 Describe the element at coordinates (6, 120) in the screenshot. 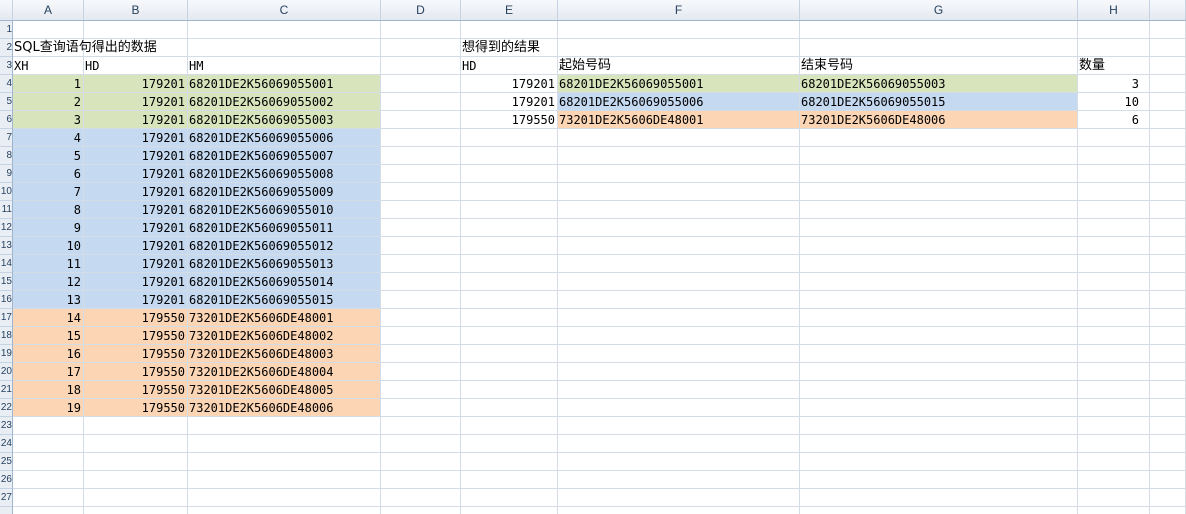

I see `row-header: 6` at that location.